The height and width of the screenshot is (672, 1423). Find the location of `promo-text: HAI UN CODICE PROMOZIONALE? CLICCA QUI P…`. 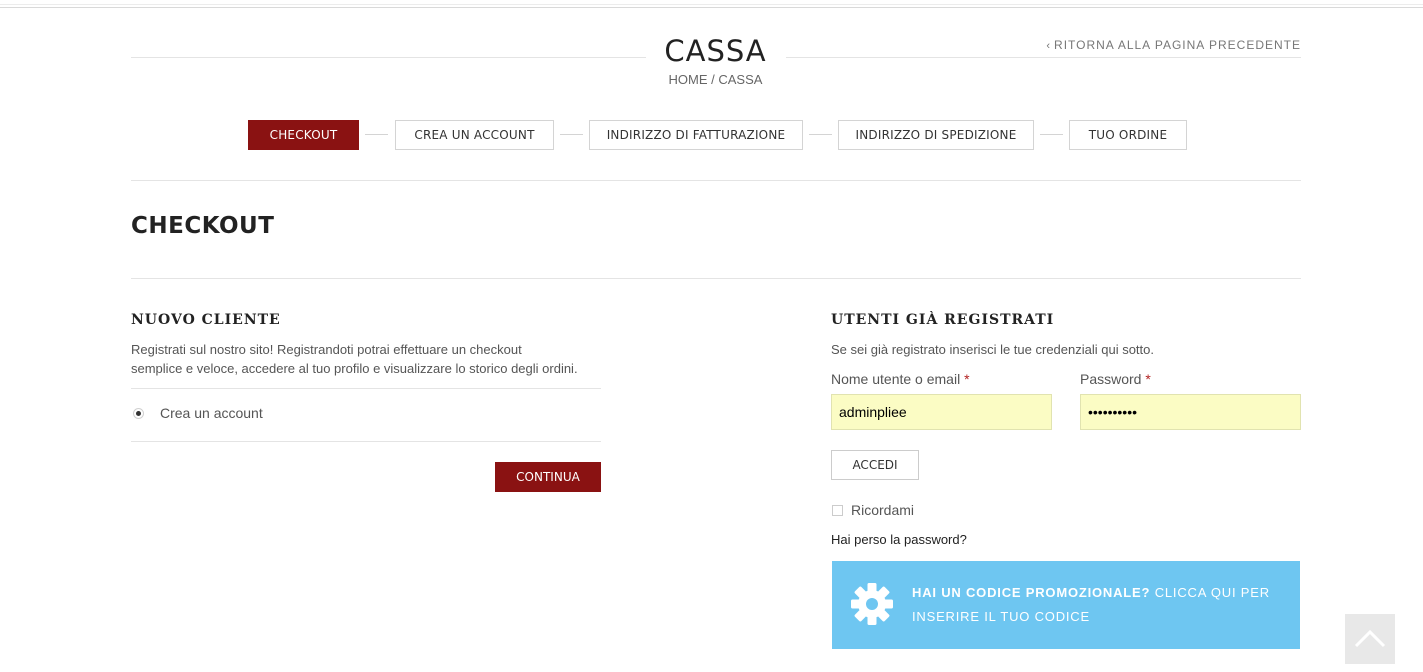

promo-text: HAI UN CODICE PROMOZIONALE? CLICCA QUI P… is located at coordinates (1097, 605).